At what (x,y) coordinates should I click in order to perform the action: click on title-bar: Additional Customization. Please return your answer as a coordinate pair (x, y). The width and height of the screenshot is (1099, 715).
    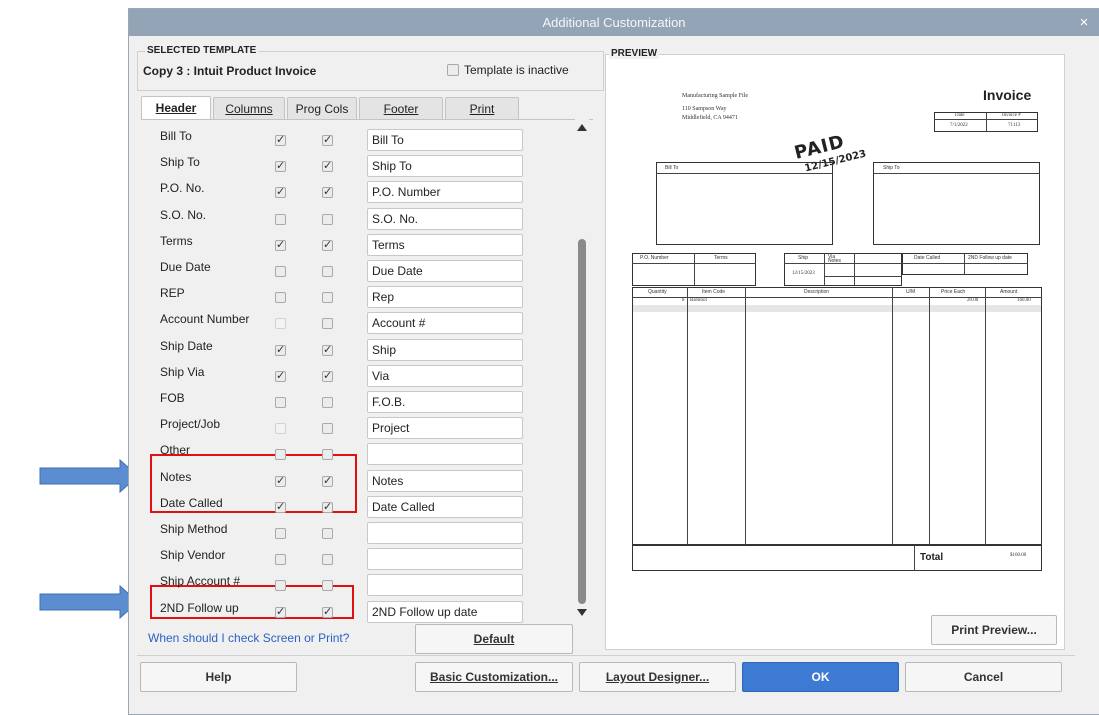
    Looking at the image, I should click on (614, 22).